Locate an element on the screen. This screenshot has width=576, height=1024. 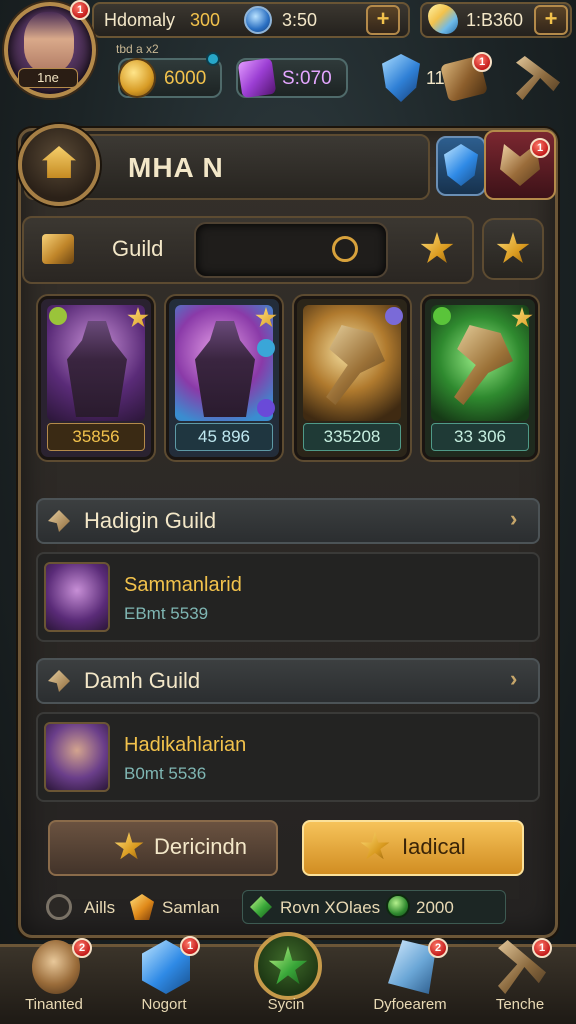
nav-item-dyfoearem: 2 Dyfoearem is located at coordinates (410, 981).